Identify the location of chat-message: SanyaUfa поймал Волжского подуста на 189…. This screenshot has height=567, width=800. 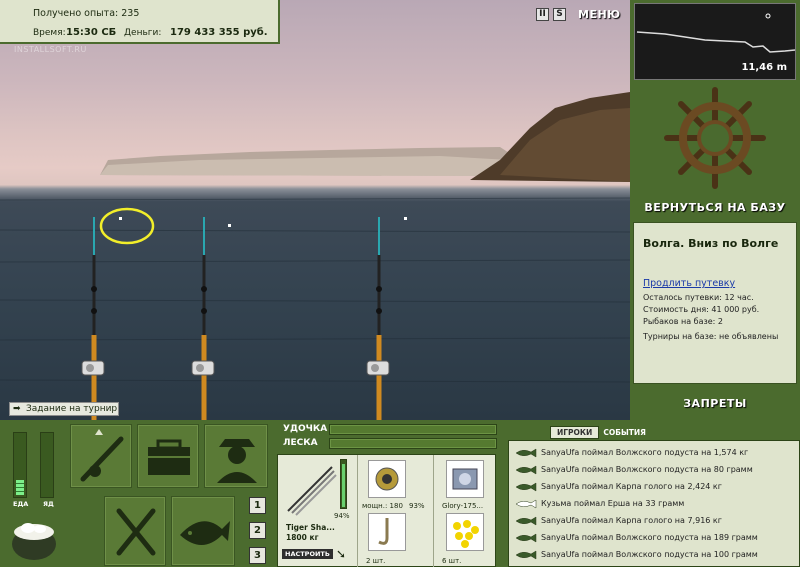
(654, 538).